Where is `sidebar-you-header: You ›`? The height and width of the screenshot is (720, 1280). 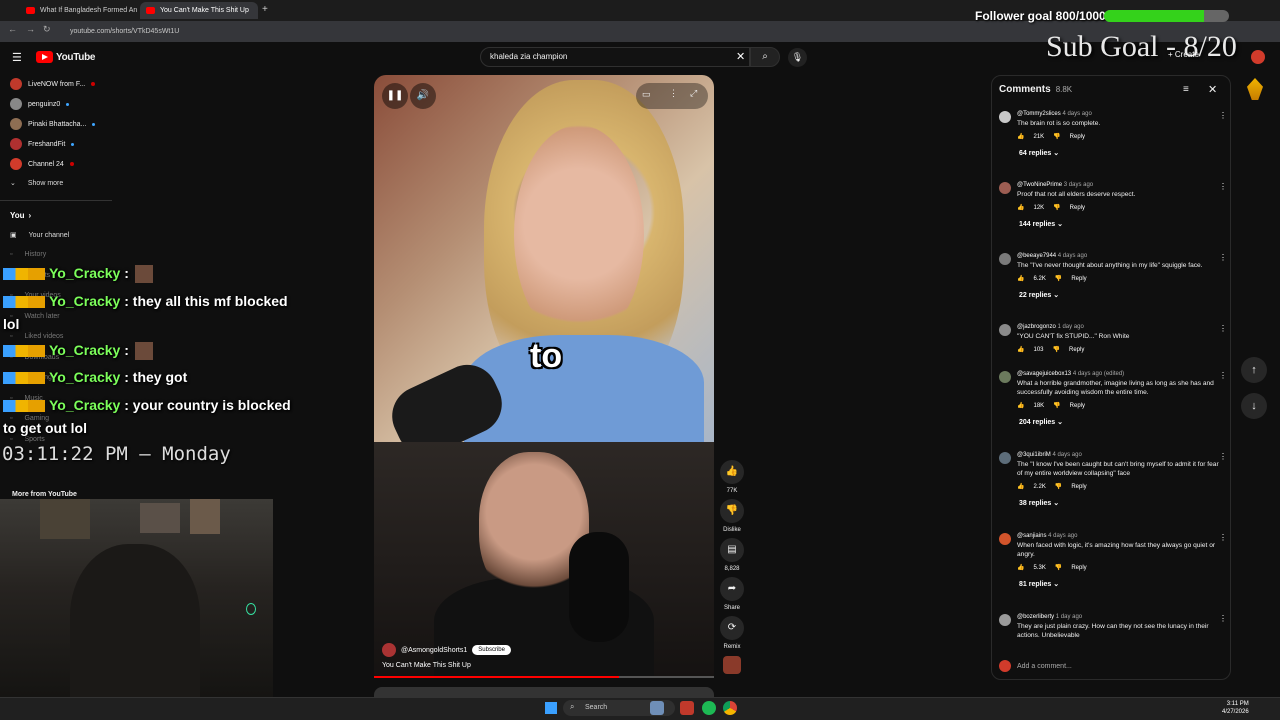 sidebar-you-header: You › is located at coordinates (20, 215).